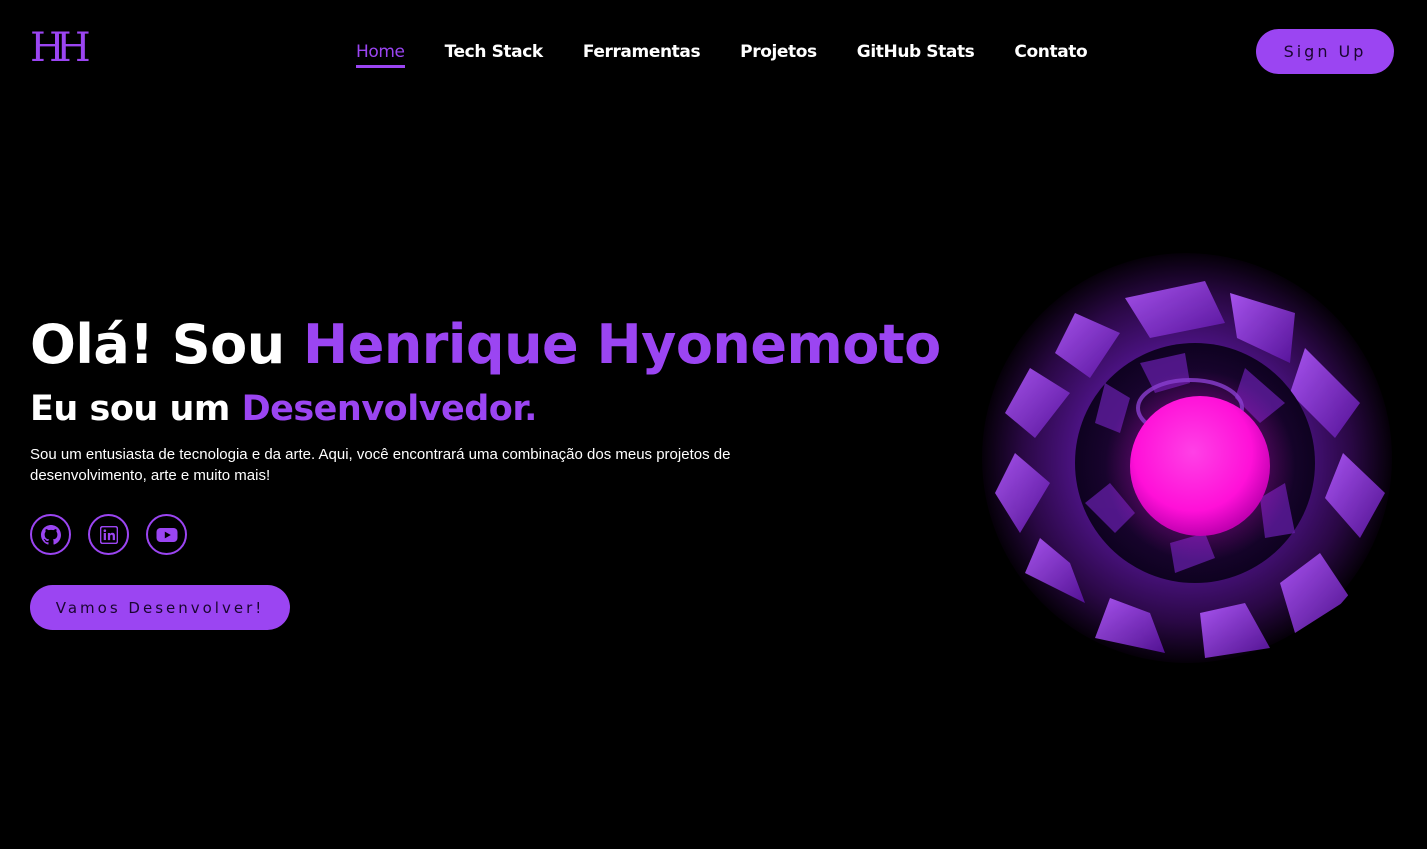  I want to click on hero-subtitle: Eu sou um Desenvolvedor., so click(283, 409).